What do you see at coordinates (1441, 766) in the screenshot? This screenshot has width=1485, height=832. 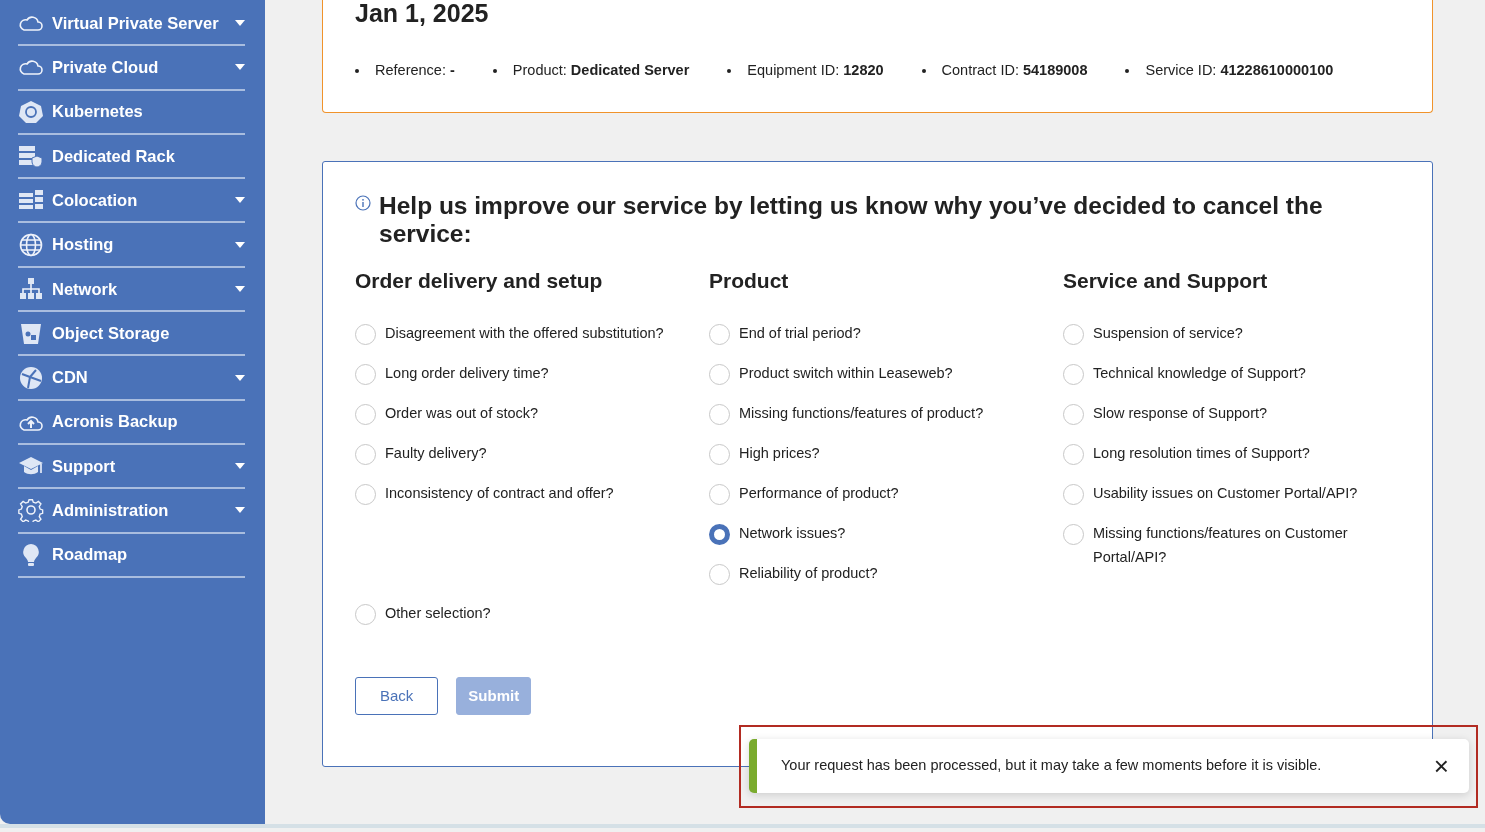 I see `close-button: ×` at bounding box center [1441, 766].